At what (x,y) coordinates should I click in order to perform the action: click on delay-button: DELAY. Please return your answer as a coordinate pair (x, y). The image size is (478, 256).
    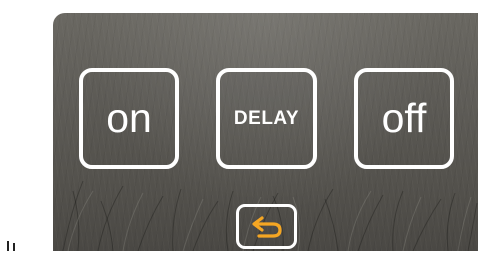
    Looking at the image, I should click on (266, 118).